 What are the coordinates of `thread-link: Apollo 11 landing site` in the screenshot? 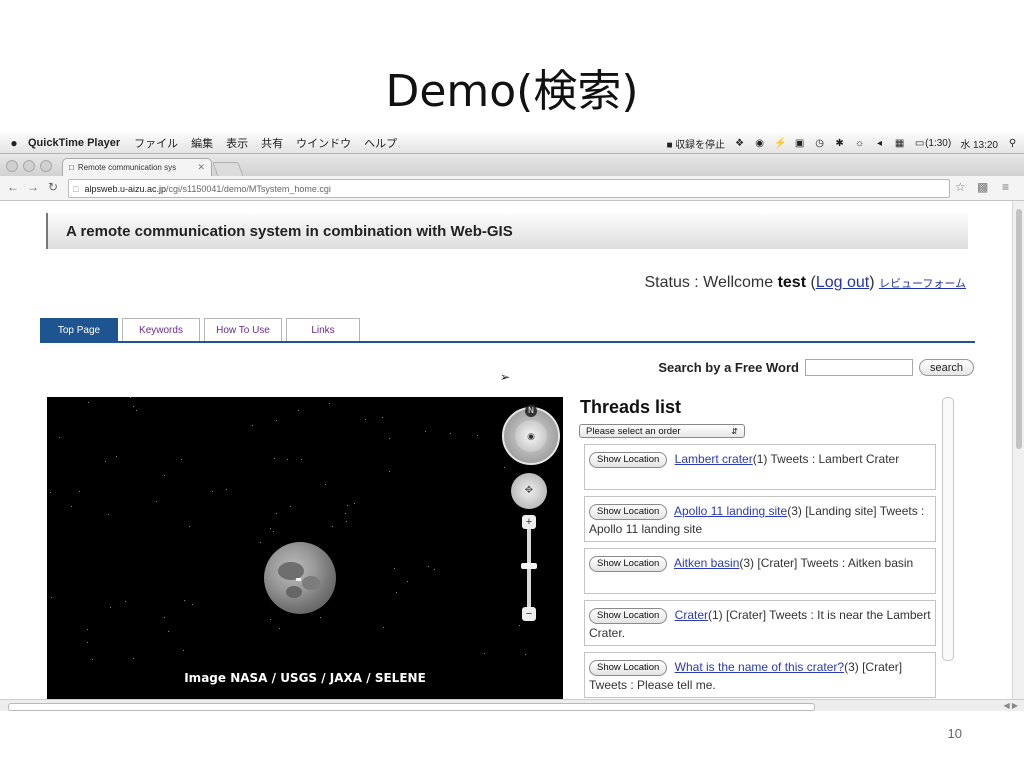 It's located at (730, 511).